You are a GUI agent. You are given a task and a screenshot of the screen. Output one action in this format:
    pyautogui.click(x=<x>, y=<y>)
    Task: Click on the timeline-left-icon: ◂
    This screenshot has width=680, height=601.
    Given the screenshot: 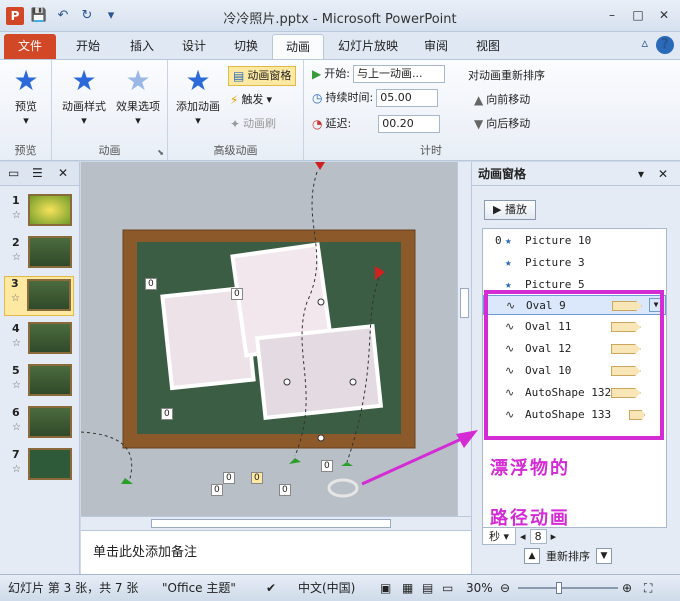 What is the action you would take?
    pyautogui.click(x=523, y=536)
    